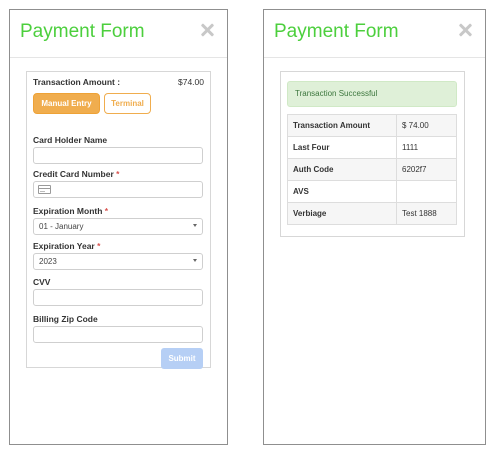  Describe the element at coordinates (118, 155) in the screenshot. I see `card-holder-input` at that location.